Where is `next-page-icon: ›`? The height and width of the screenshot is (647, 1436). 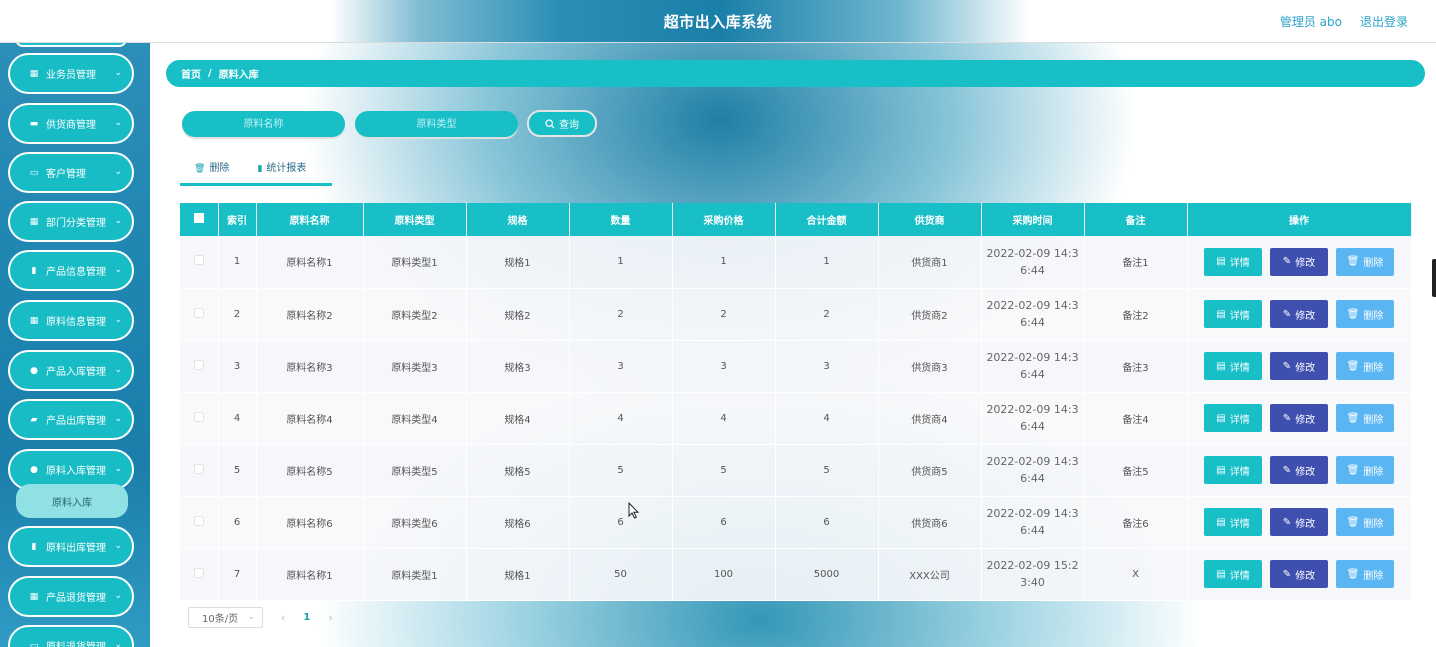
next-page-icon: › is located at coordinates (330, 617).